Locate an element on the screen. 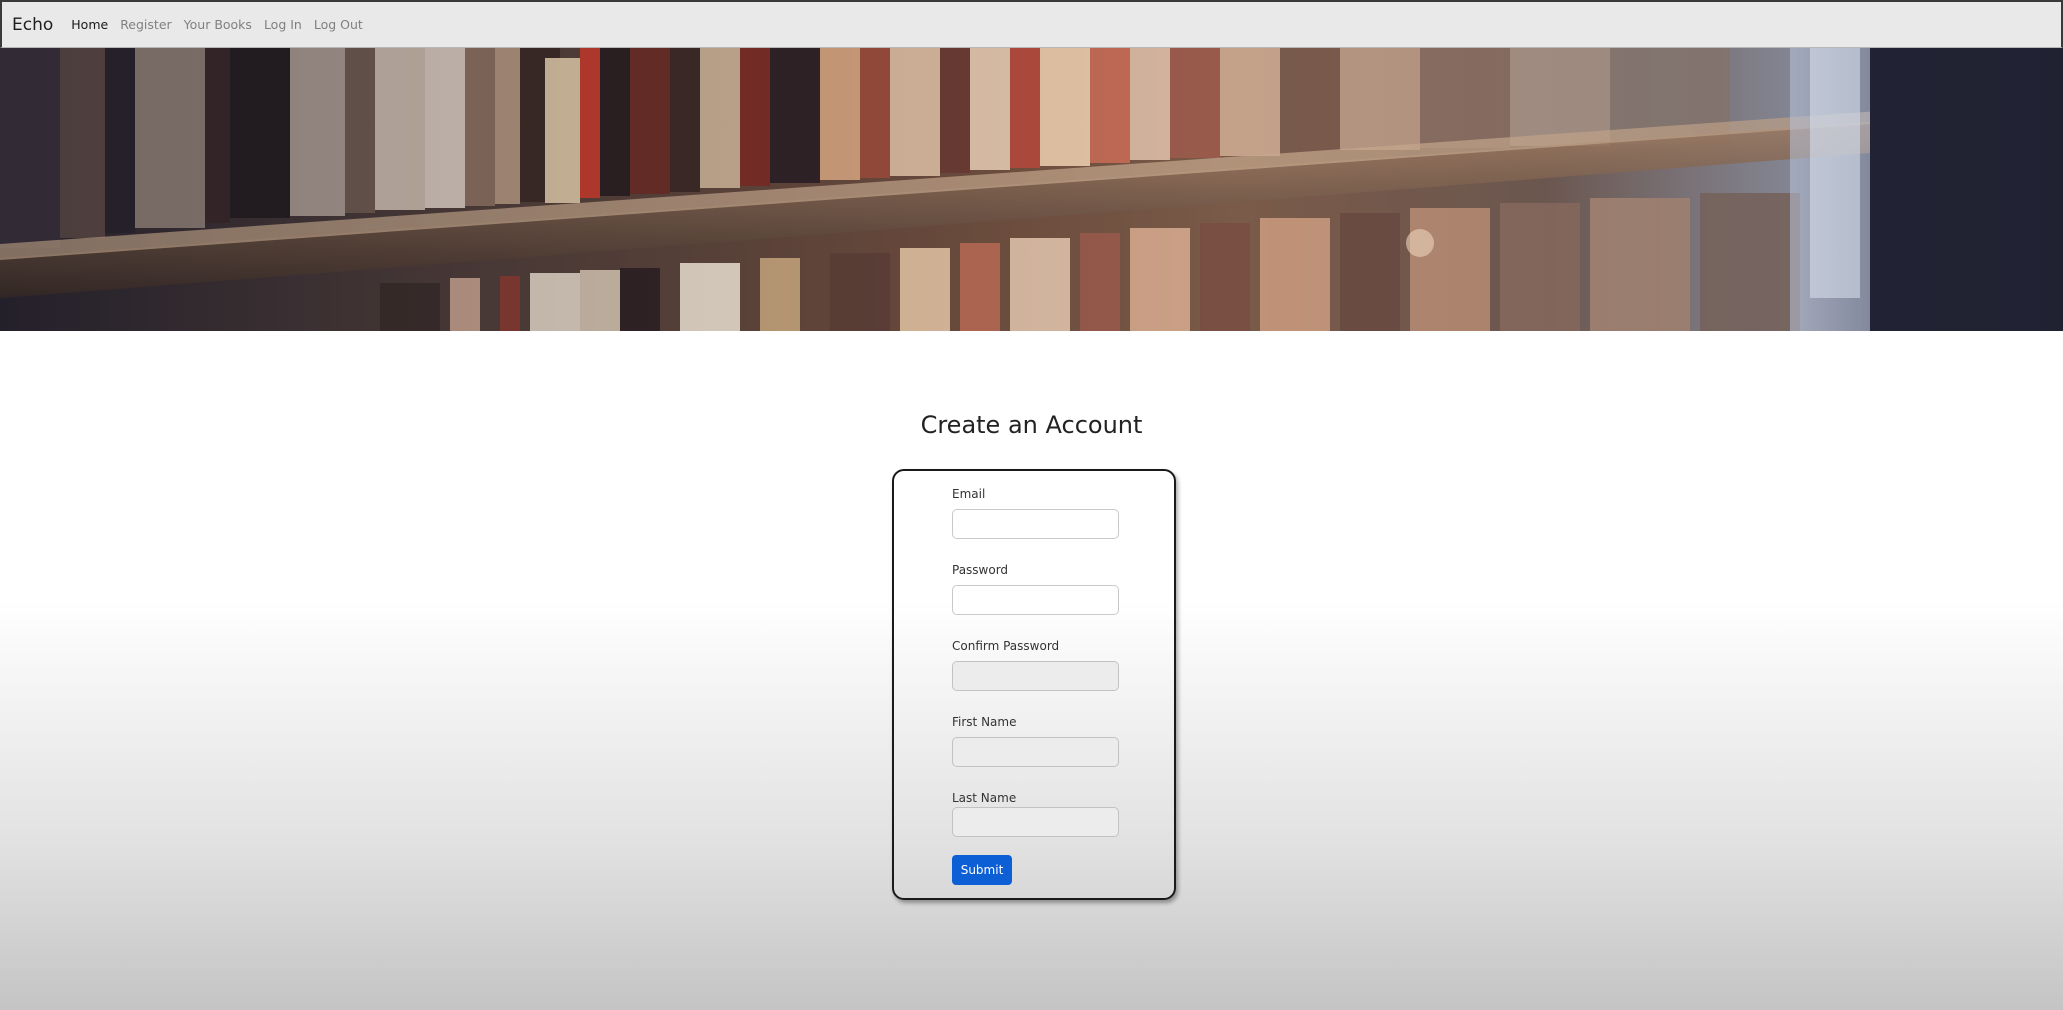 The width and height of the screenshot is (2063, 1010). last-name-input is located at coordinates (1035, 822).